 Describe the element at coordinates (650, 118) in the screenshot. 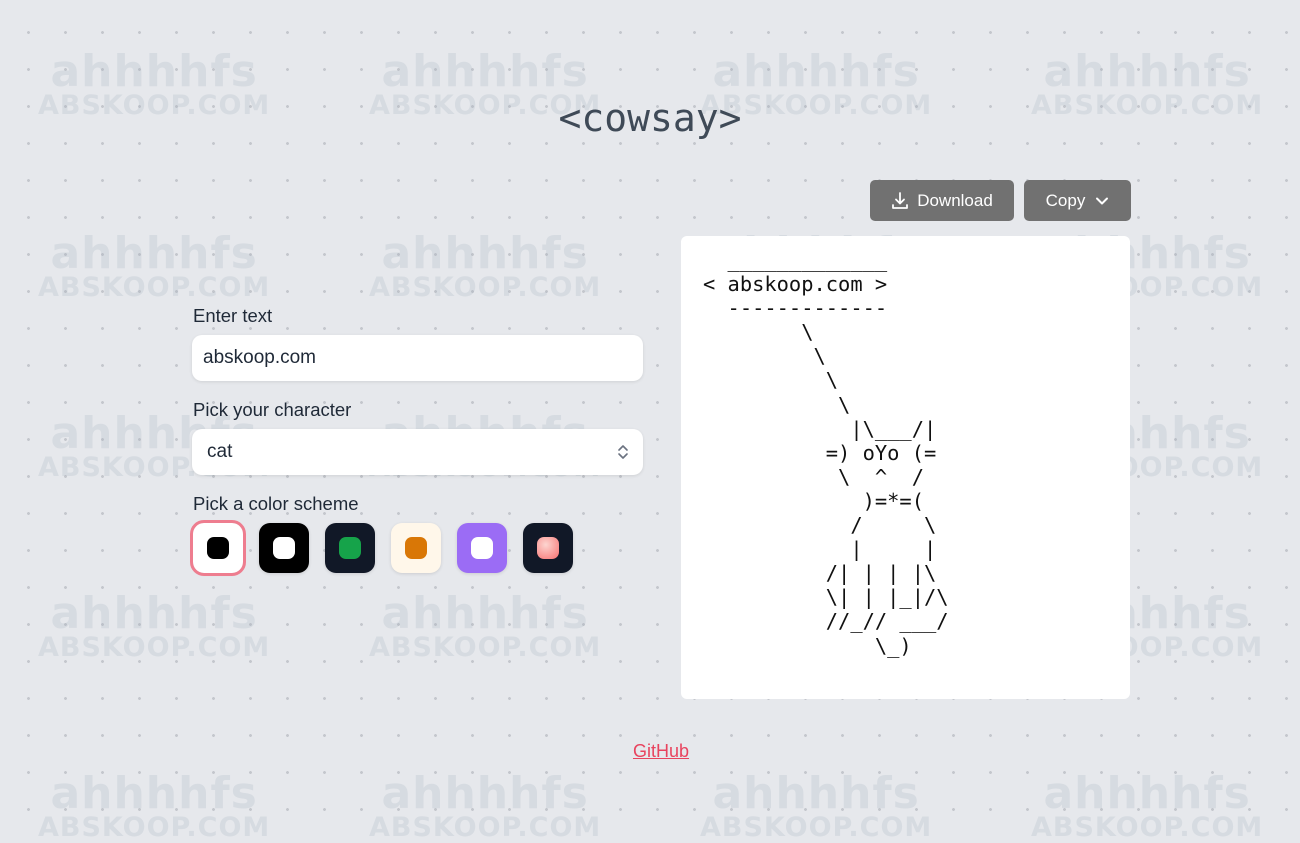

I see `page-title: <cowsay>` at that location.